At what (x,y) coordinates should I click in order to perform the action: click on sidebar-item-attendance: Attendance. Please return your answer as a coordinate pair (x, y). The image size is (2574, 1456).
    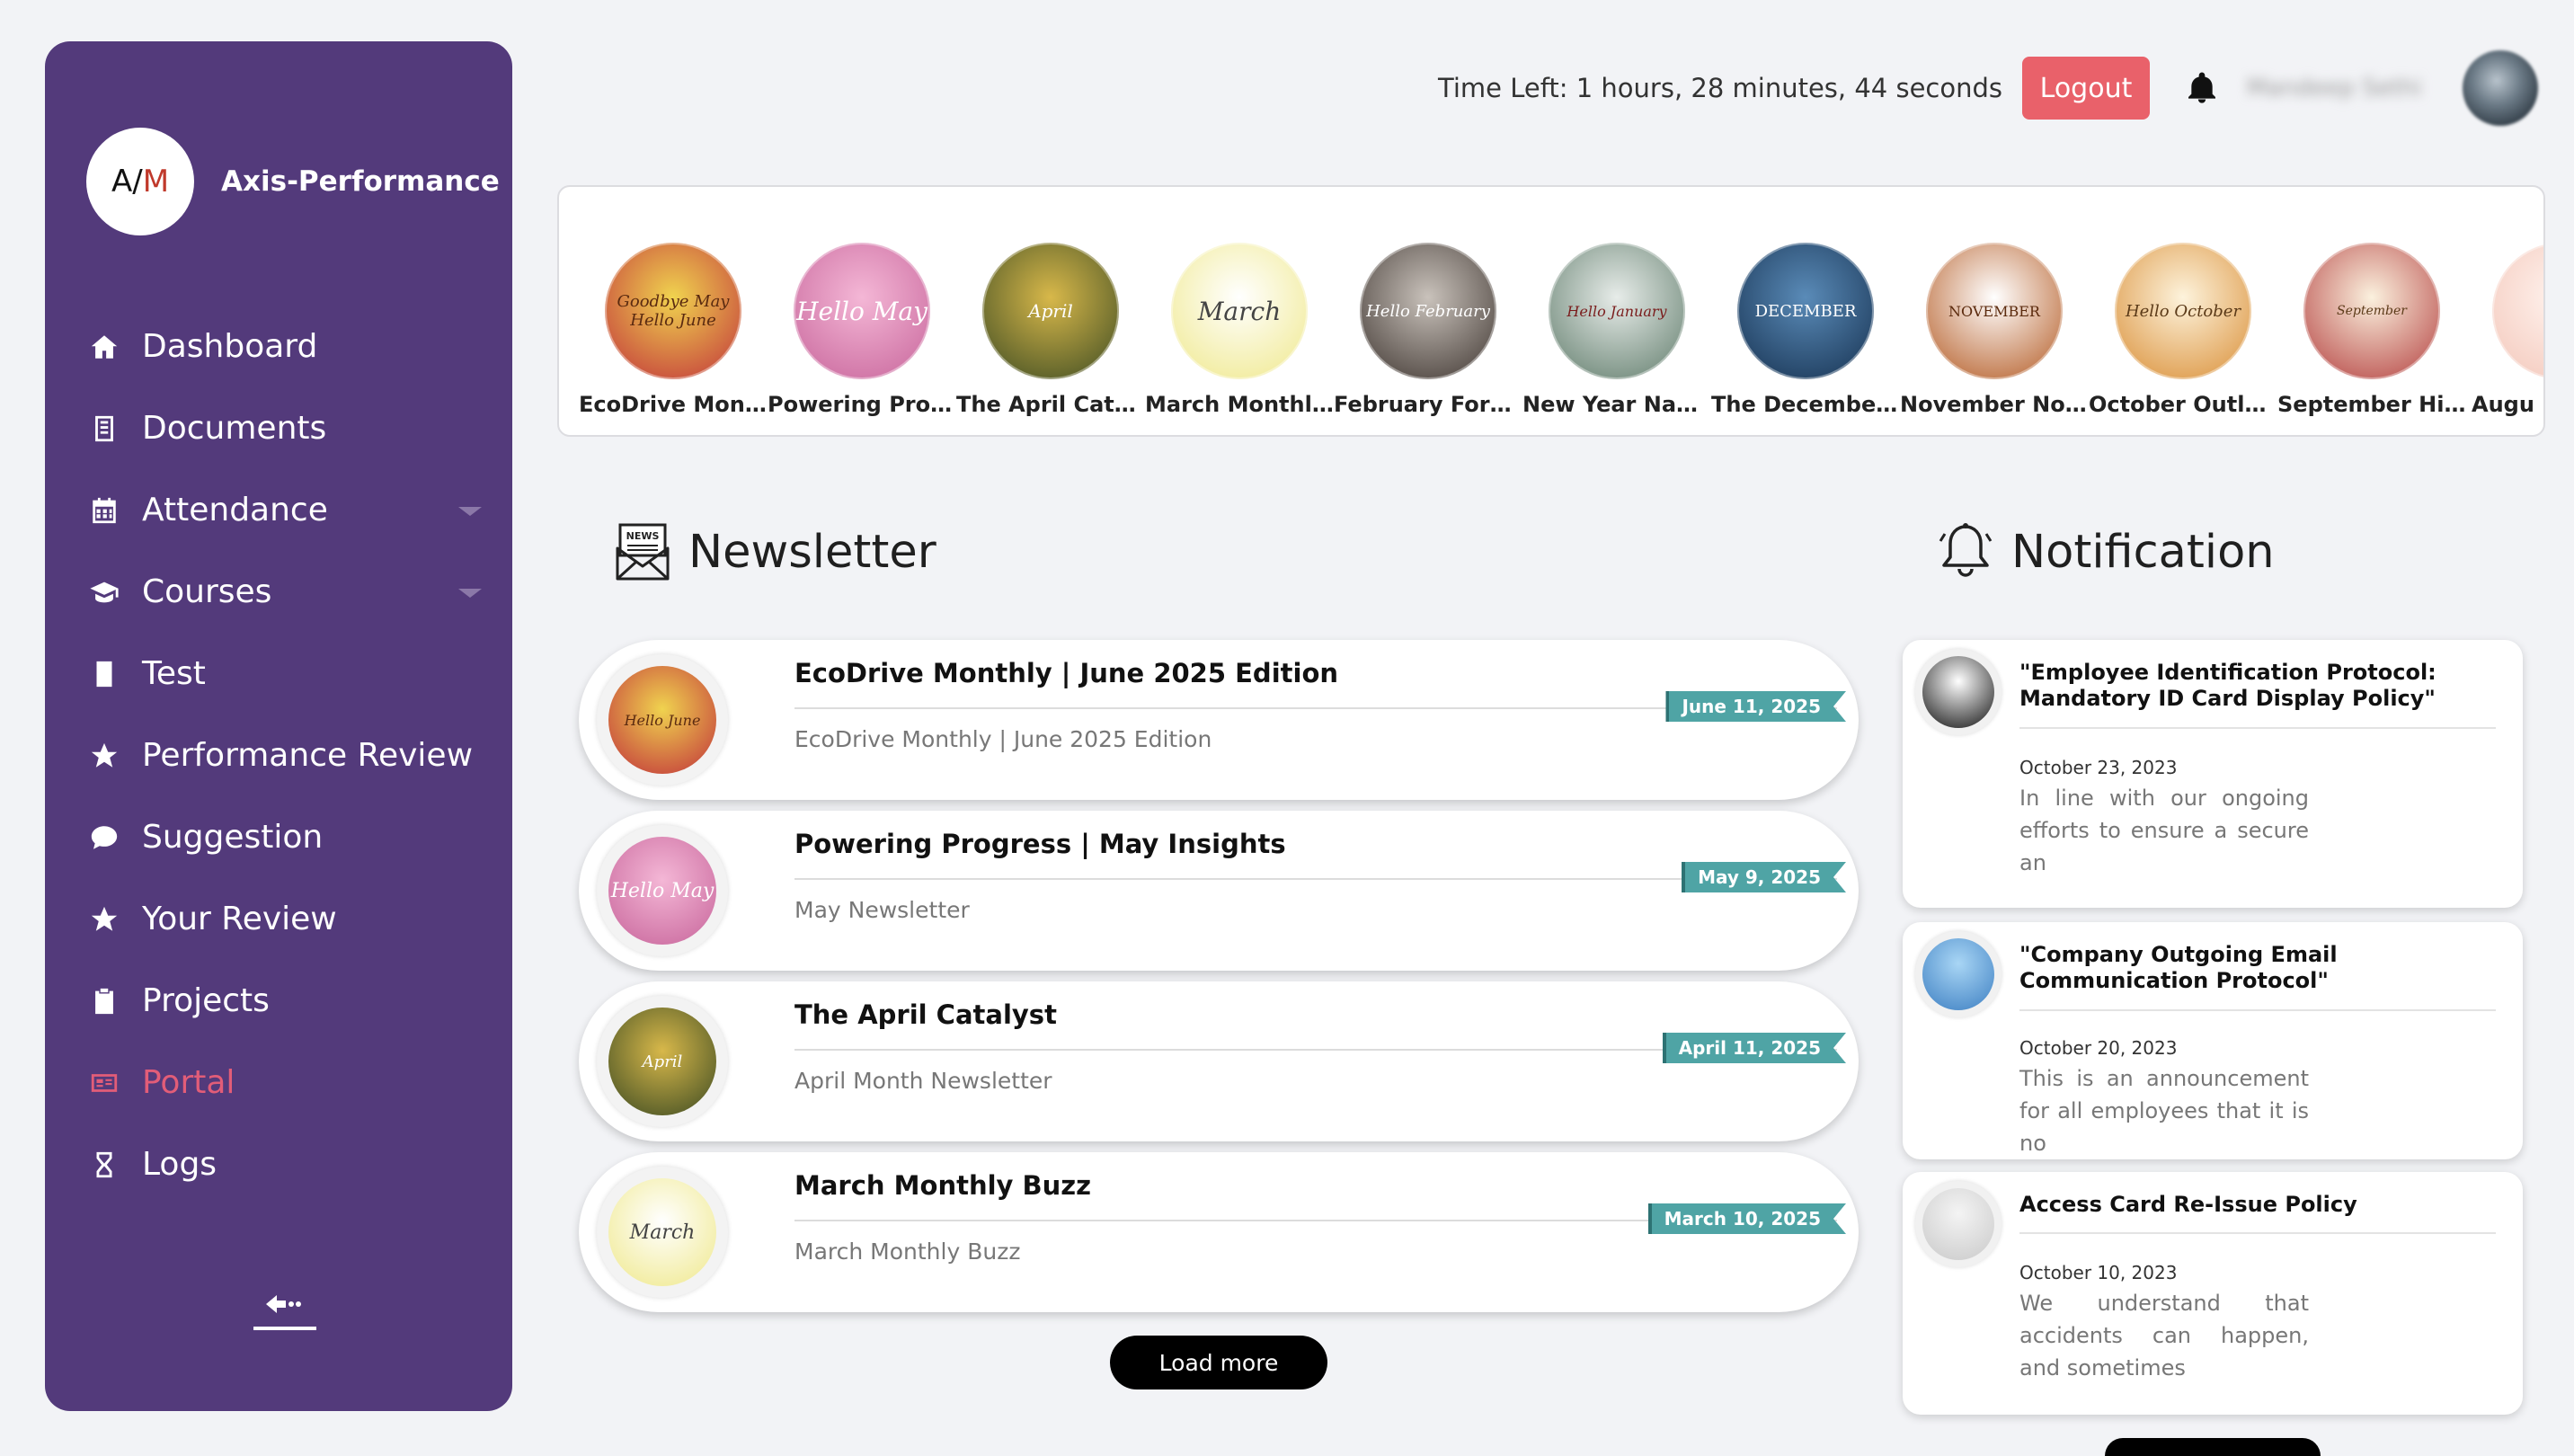
    Looking at the image, I should click on (284, 510).